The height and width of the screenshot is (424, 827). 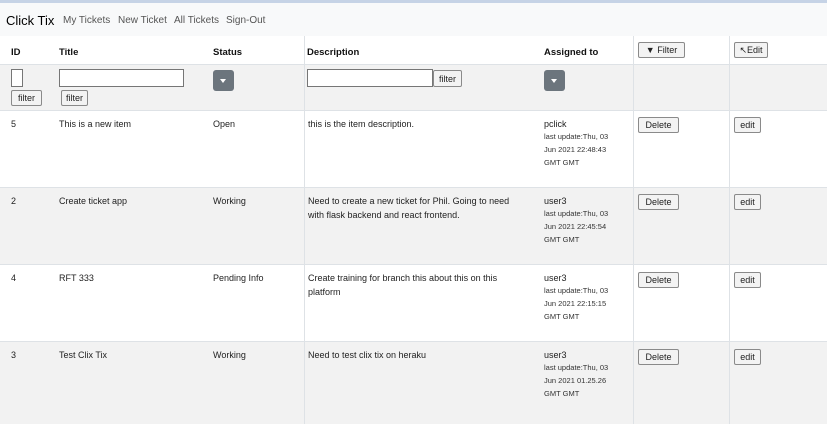 What do you see at coordinates (238, 278) in the screenshot?
I see `ticket-status: Pending Info` at bounding box center [238, 278].